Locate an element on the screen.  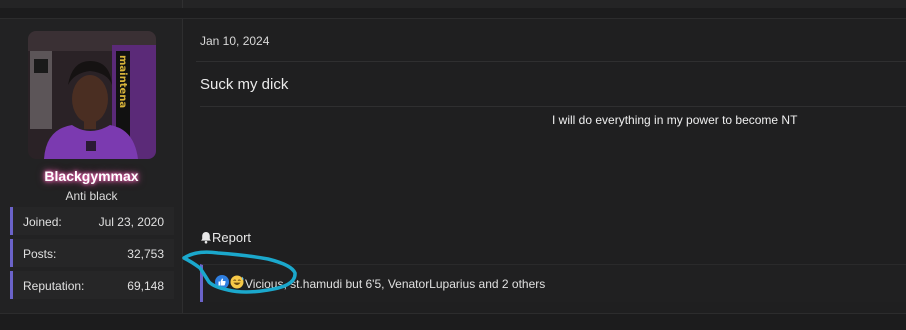
avatar-image: maintena is located at coordinates (92, 95).